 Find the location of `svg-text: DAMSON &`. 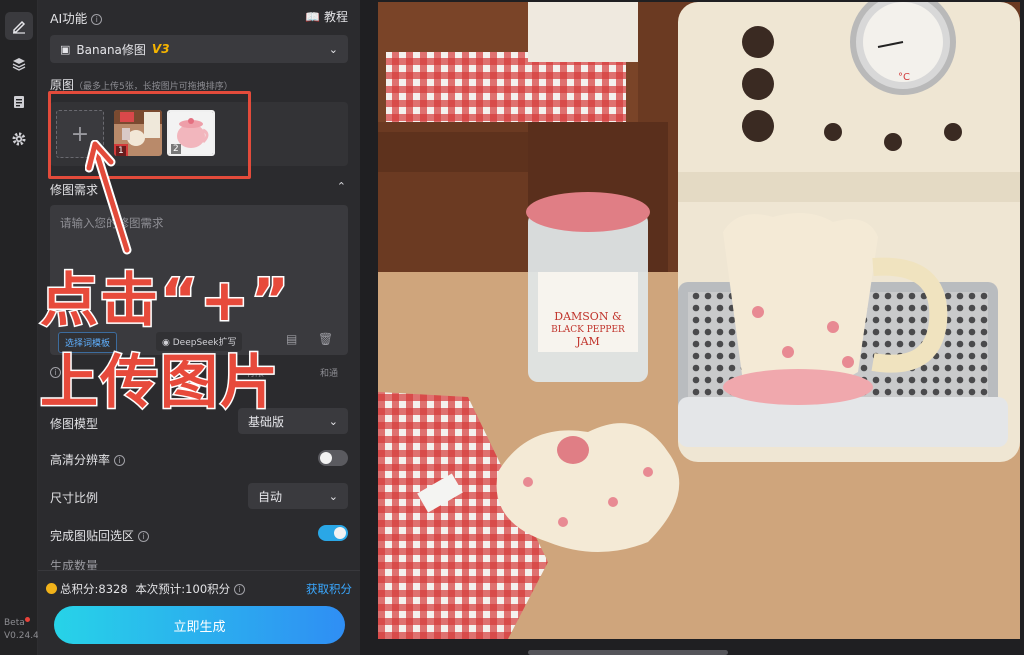

svg-text: DAMSON & is located at coordinates (588, 316).